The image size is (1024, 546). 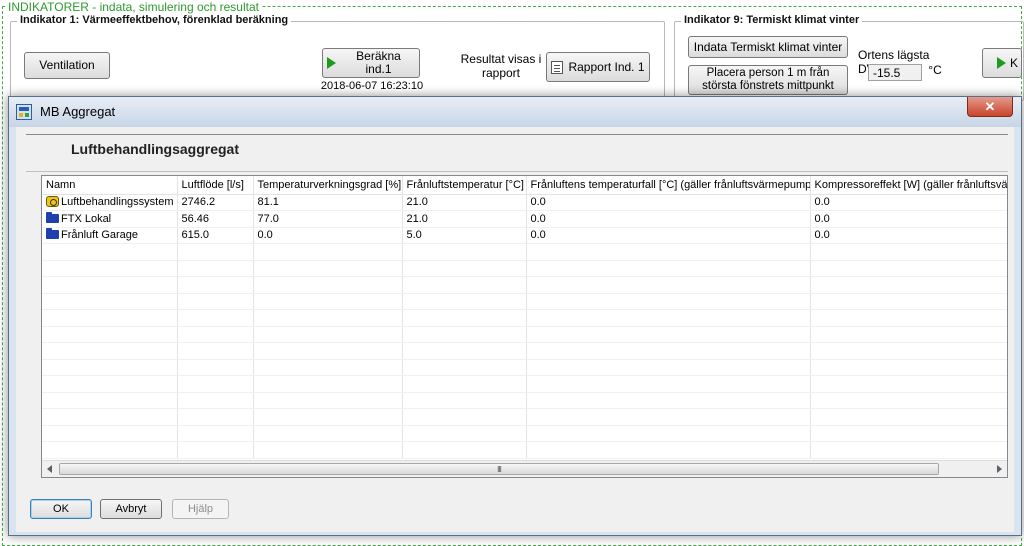 I want to click on scroll-right-icon, so click(x=999, y=469).